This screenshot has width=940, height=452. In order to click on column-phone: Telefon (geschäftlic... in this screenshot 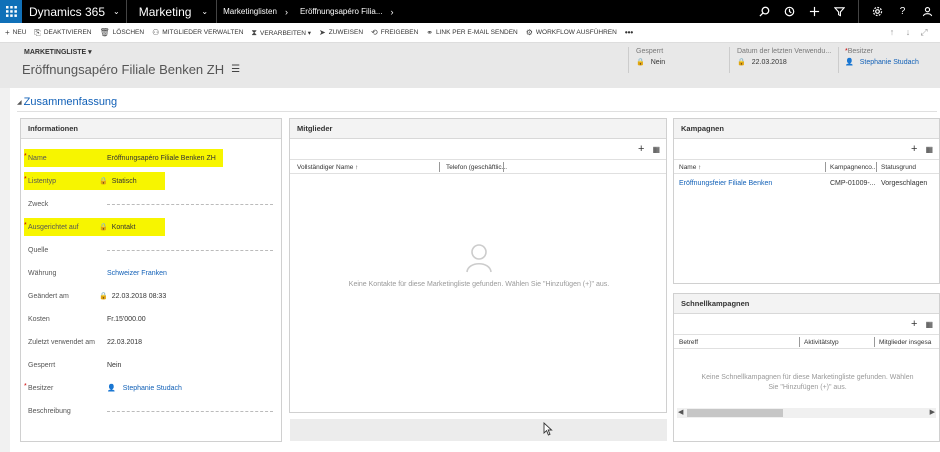, I will do `click(476, 167)`.